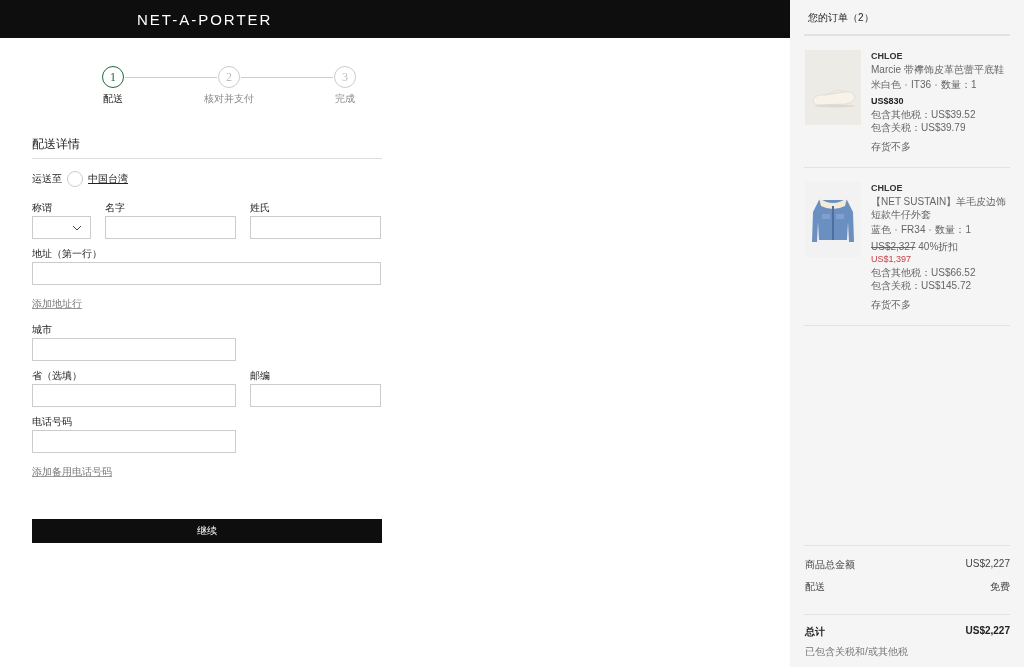  What do you see at coordinates (345, 99) in the screenshot?
I see `step-label: 完成` at bounding box center [345, 99].